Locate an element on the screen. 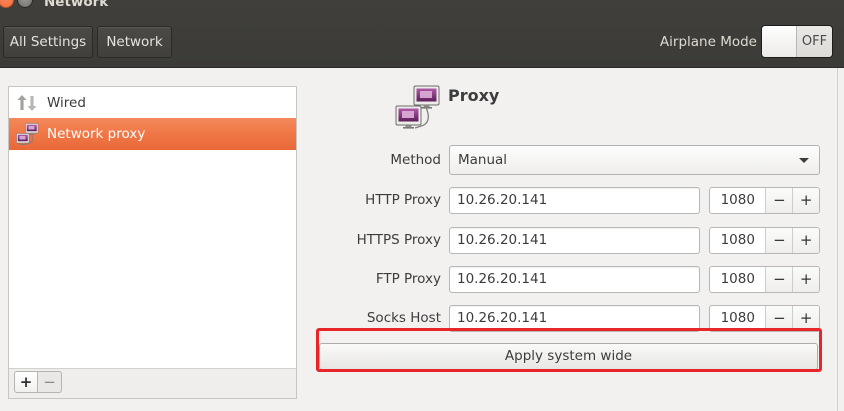 The width and height of the screenshot is (844, 411). http-proxy-host-input: 10.26.20.141 is located at coordinates (574, 200).